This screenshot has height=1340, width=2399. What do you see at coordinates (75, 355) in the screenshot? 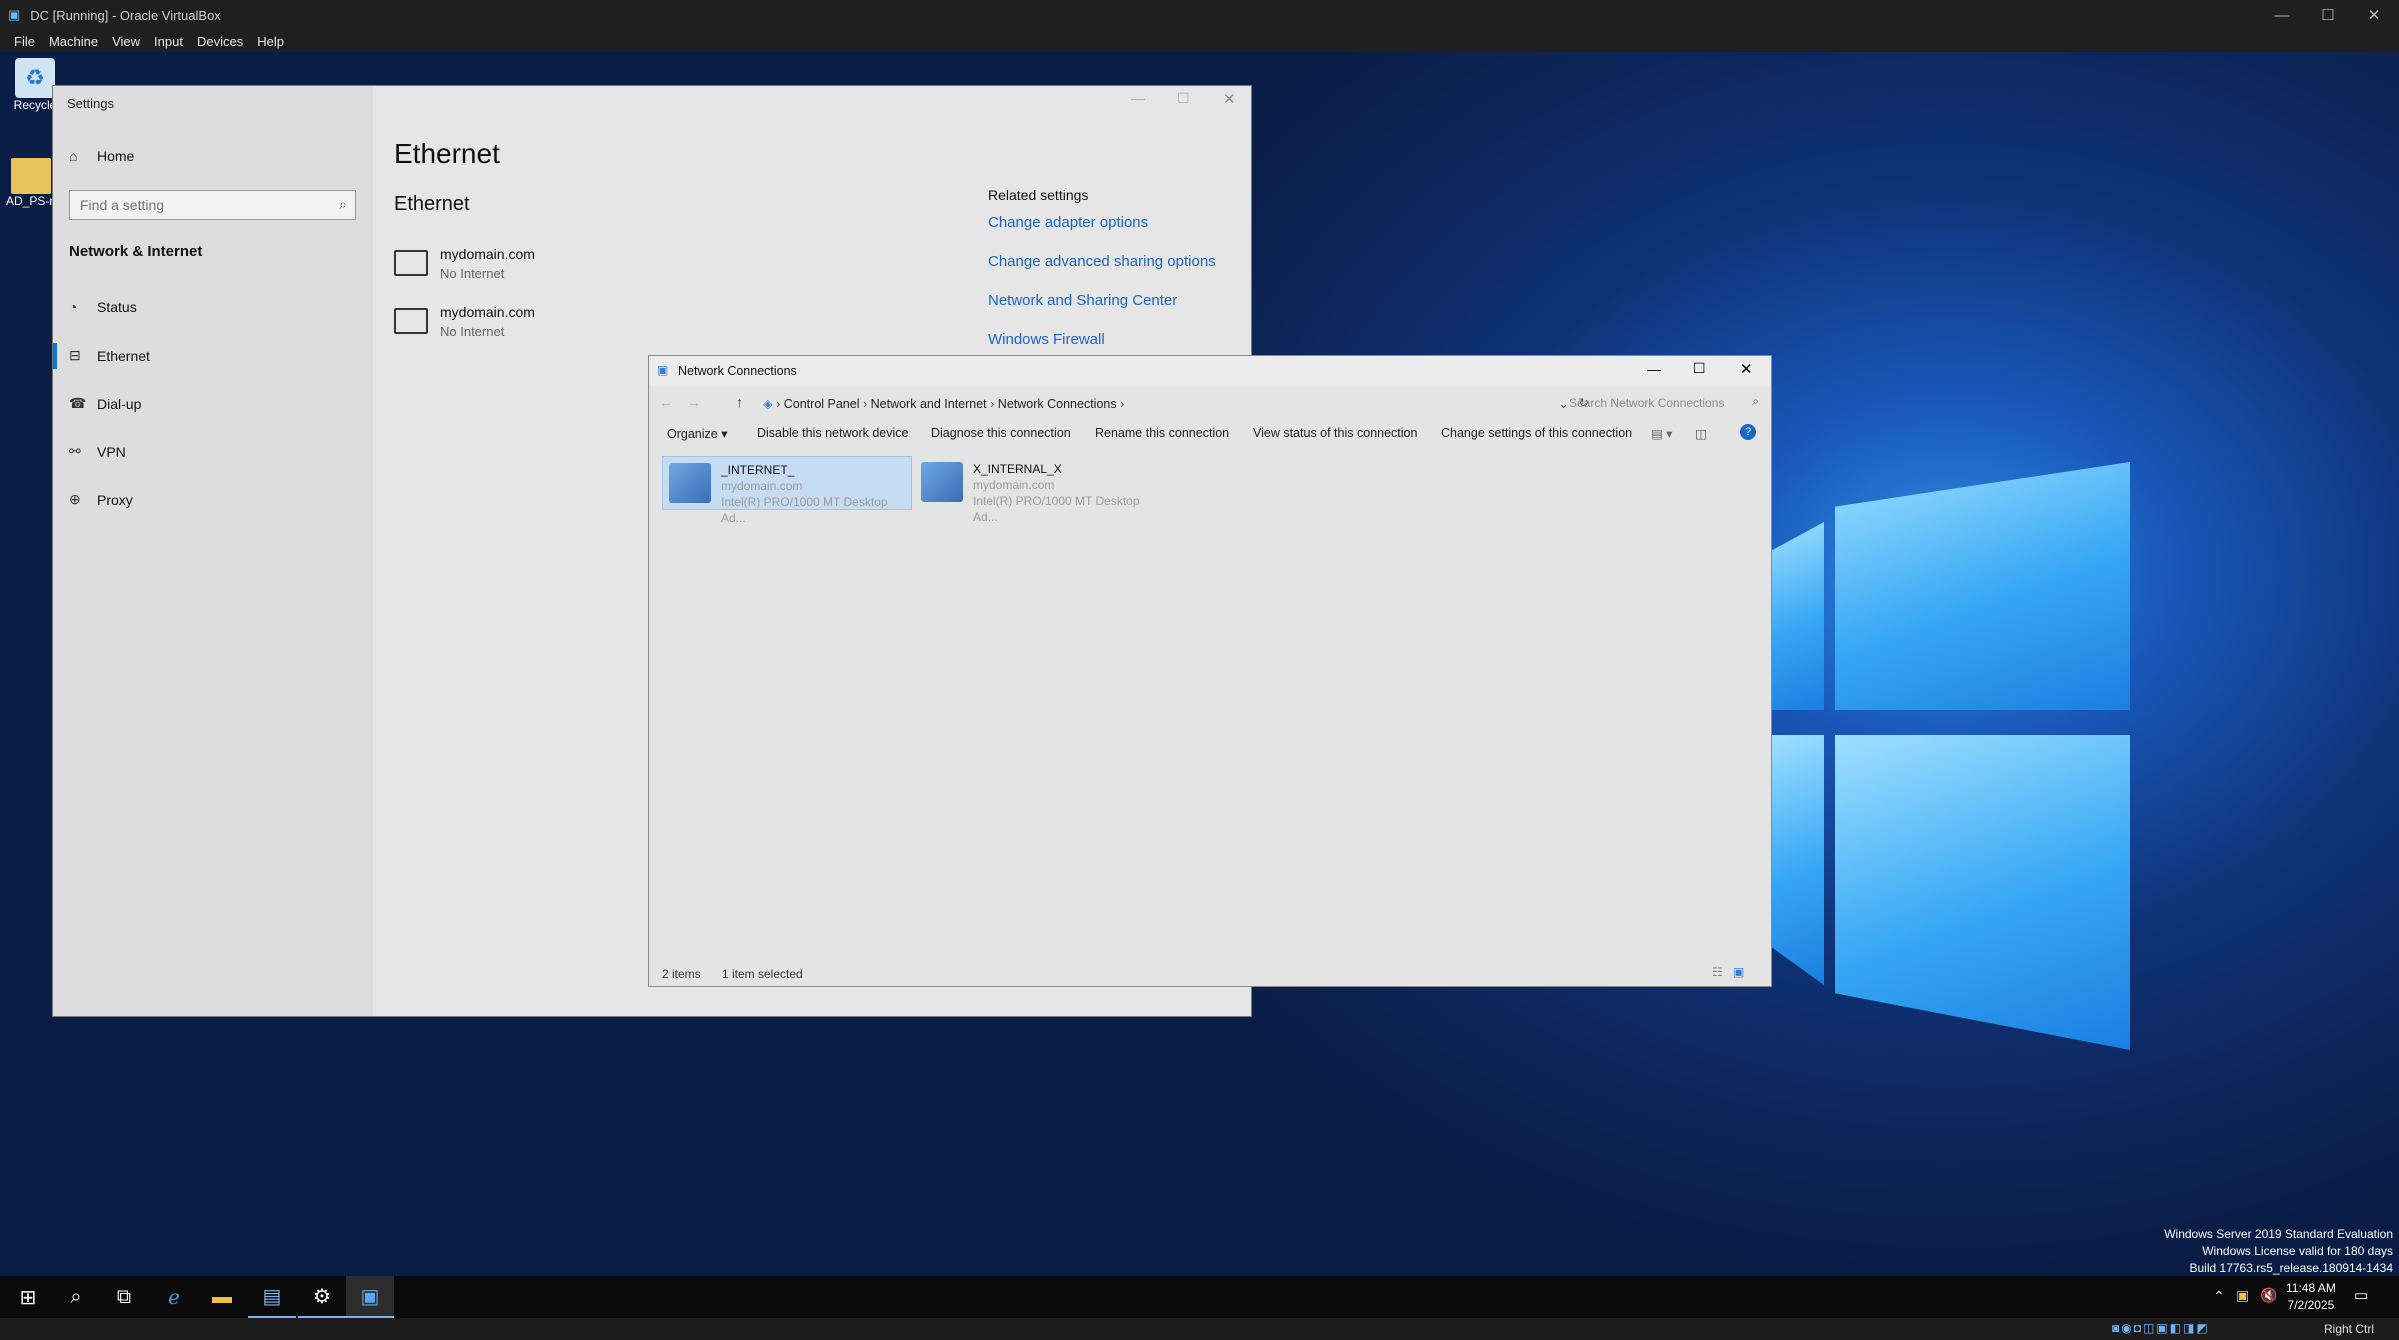
I see `ethernet-icon: ⊟` at bounding box center [75, 355].